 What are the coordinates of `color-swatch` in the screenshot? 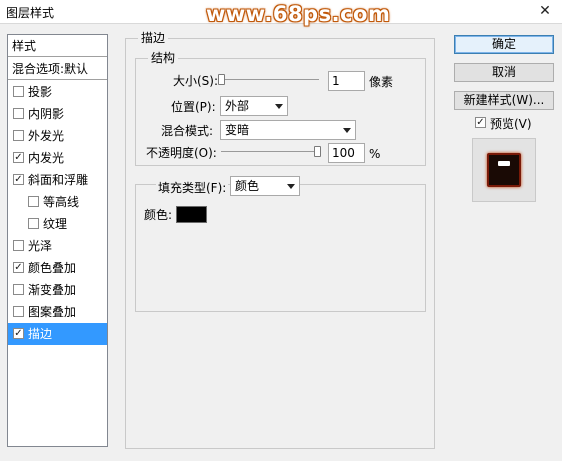 It's located at (191, 214).